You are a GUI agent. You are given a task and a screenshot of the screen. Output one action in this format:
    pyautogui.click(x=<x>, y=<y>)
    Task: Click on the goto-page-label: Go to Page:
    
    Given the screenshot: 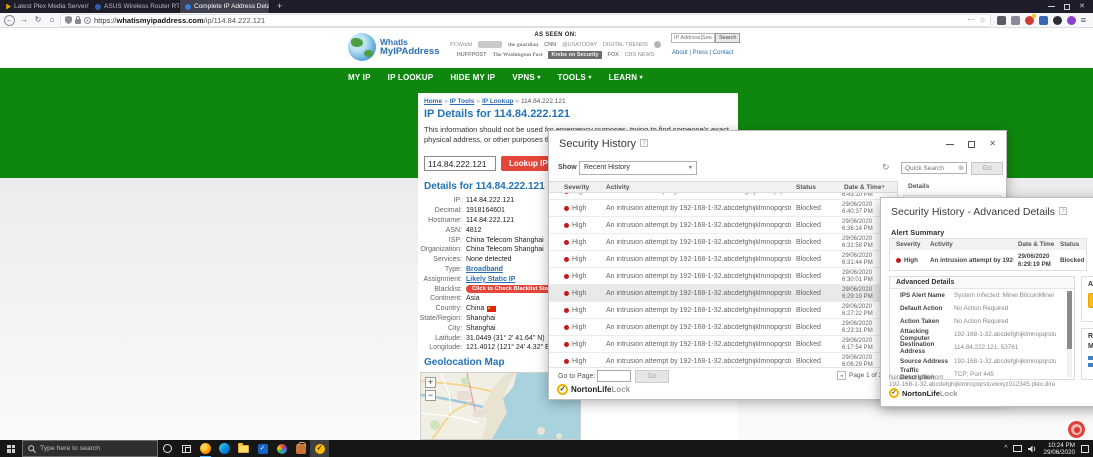 What is the action you would take?
    pyautogui.click(x=577, y=376)
    